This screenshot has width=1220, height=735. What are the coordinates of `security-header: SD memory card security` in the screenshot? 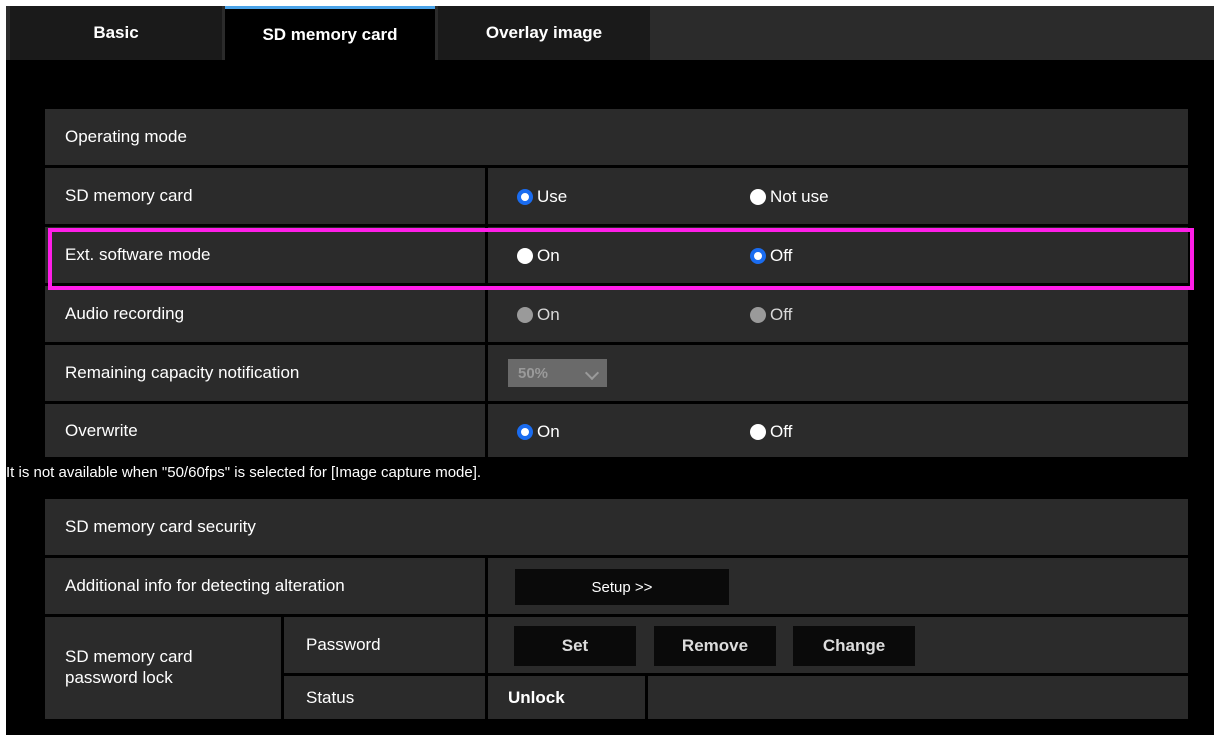 It's located at (616, 527).